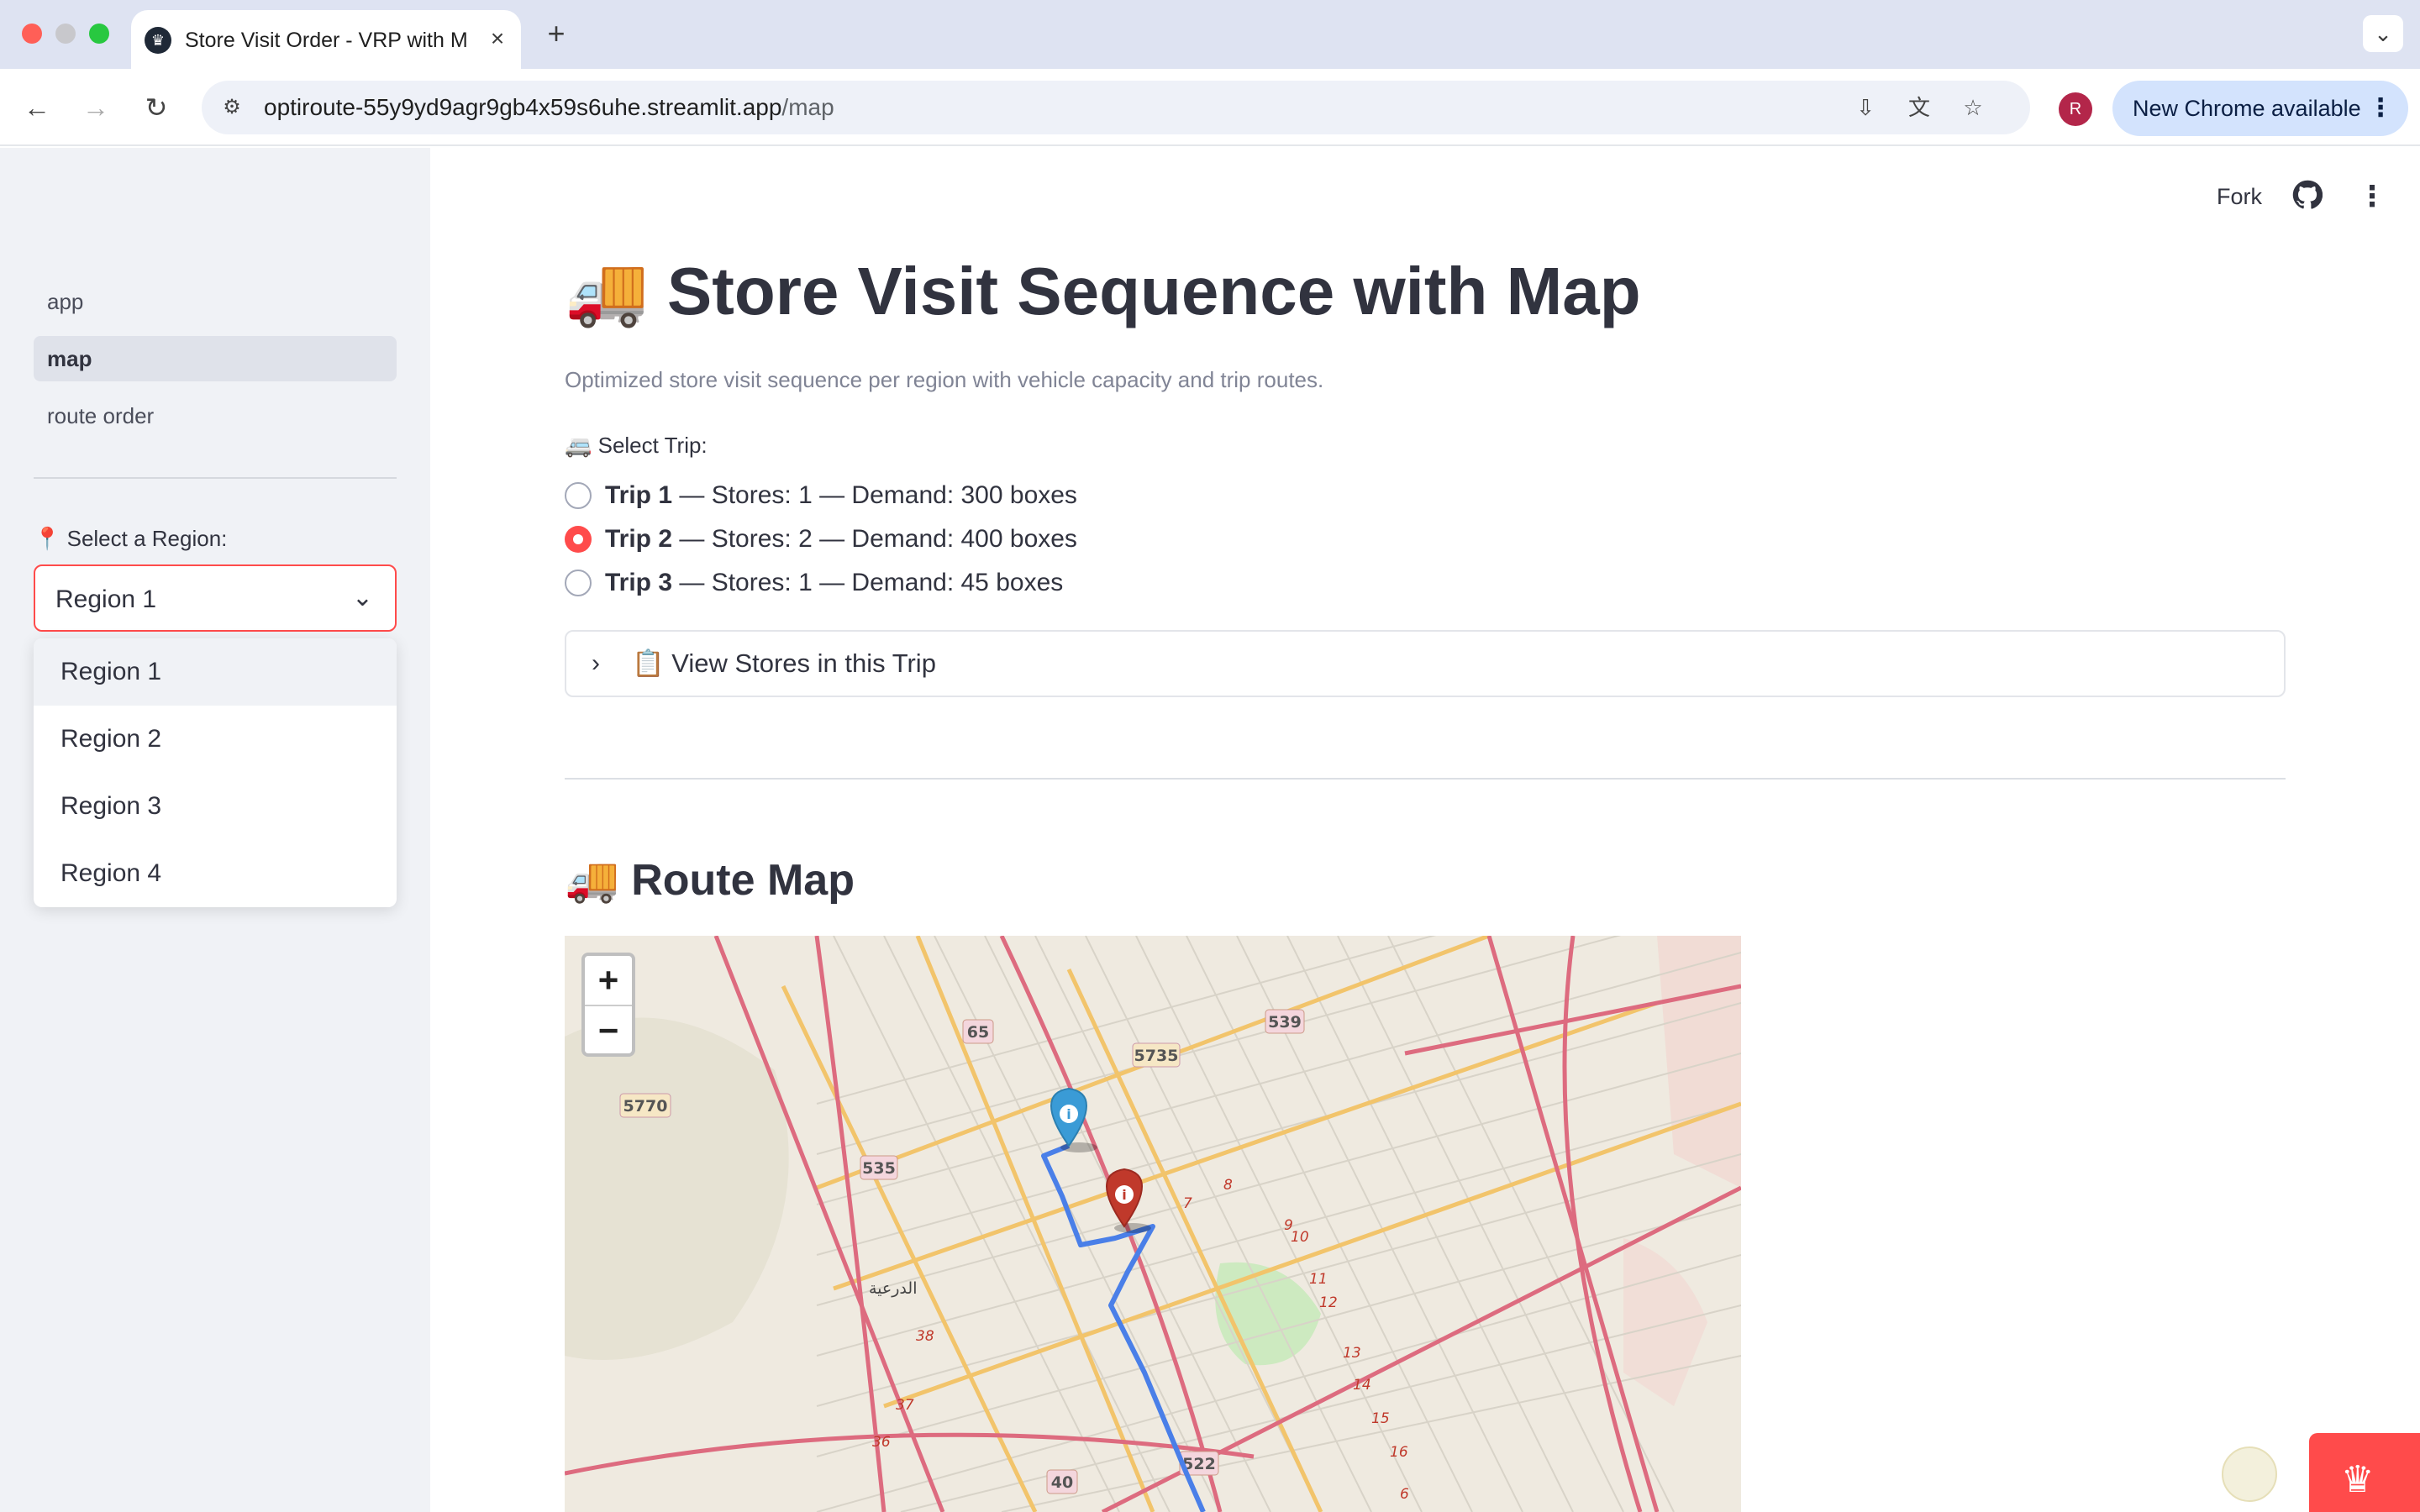 The width and height of the screenshot is (2420, 1512). What do you see at coordinates (808, 107) in the screenshot?
I see `url-path: /map` at bounding box center [808, 107].